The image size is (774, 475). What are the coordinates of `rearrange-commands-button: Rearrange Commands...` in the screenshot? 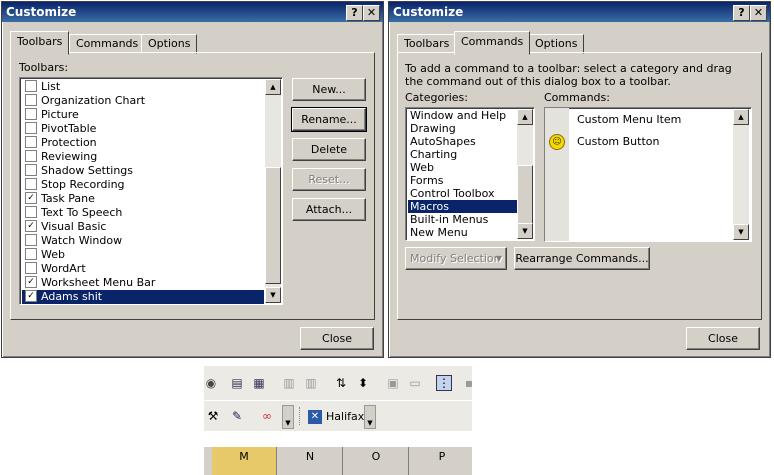 It's located at (582, 258).